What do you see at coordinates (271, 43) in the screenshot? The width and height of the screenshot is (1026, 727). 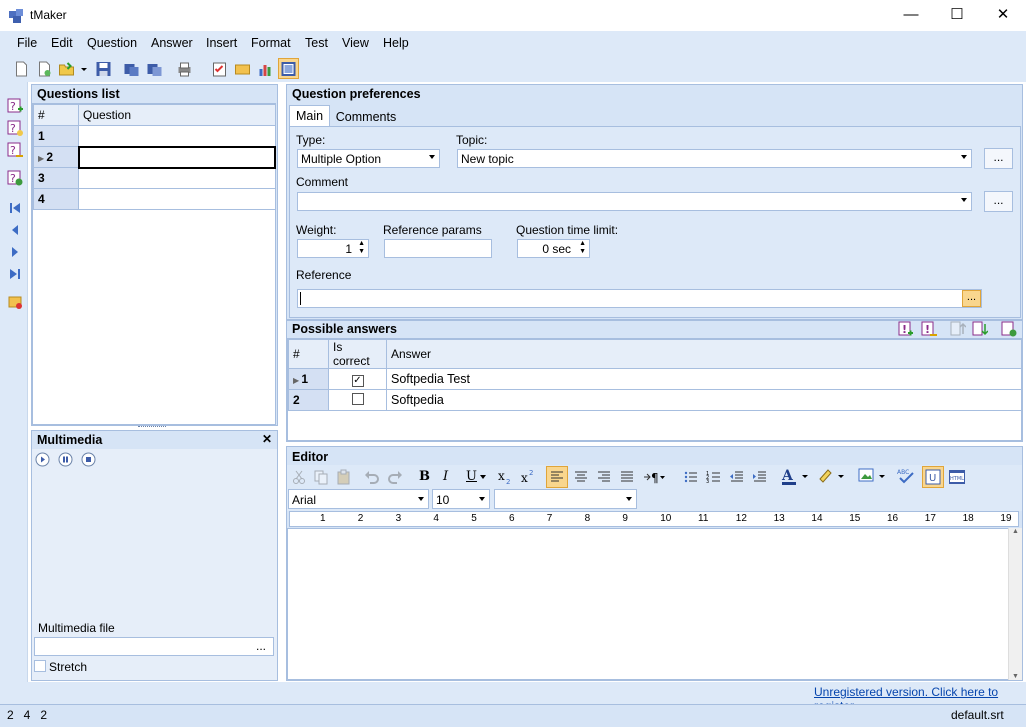 I see `menu-format: Format` at bounding box center [271, 43].